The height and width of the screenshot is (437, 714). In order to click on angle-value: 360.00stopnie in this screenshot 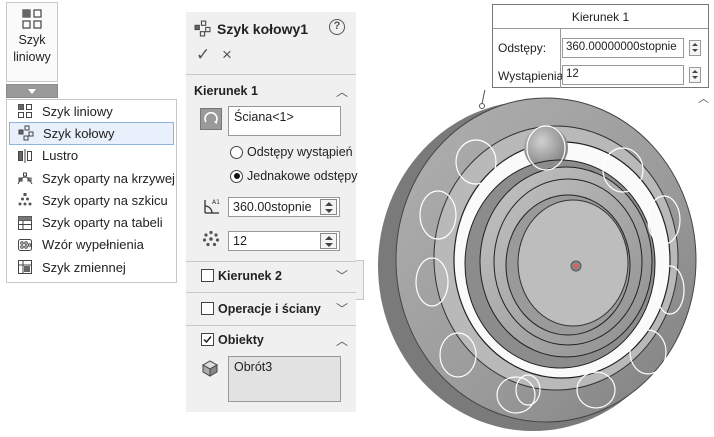, I will do `click(272, 207)`.